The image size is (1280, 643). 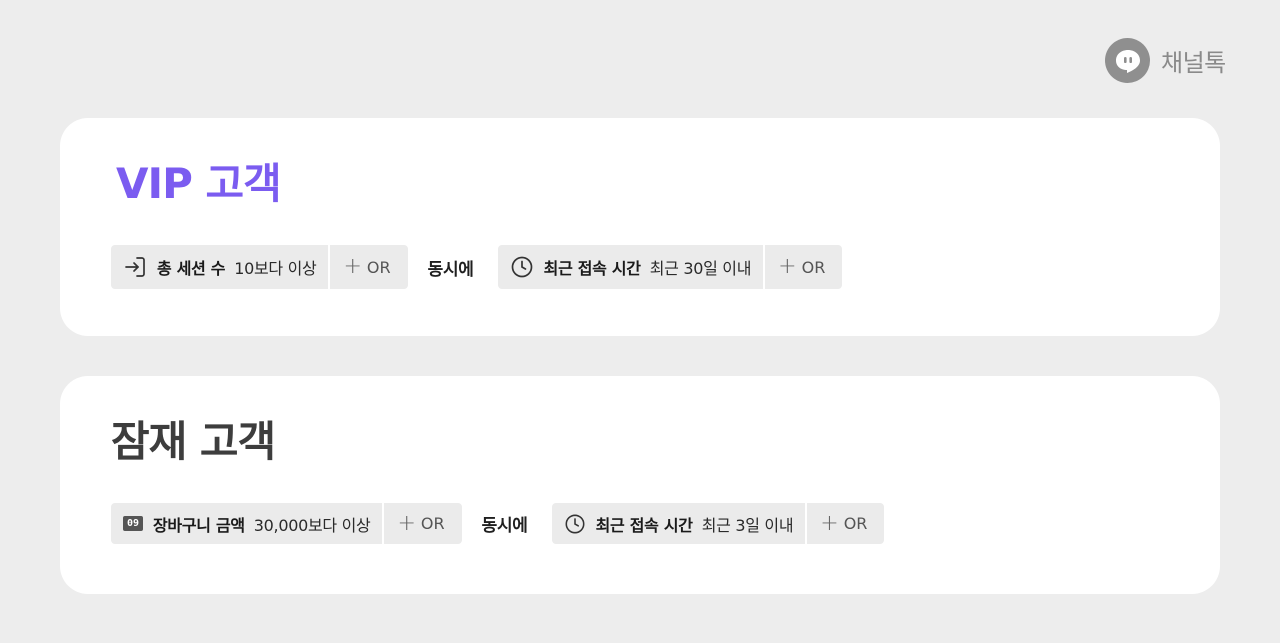 I want to click on condition-chip: 09 장바구니 금액 30,000보다 이상 + OR, so click(x=286, y=523).